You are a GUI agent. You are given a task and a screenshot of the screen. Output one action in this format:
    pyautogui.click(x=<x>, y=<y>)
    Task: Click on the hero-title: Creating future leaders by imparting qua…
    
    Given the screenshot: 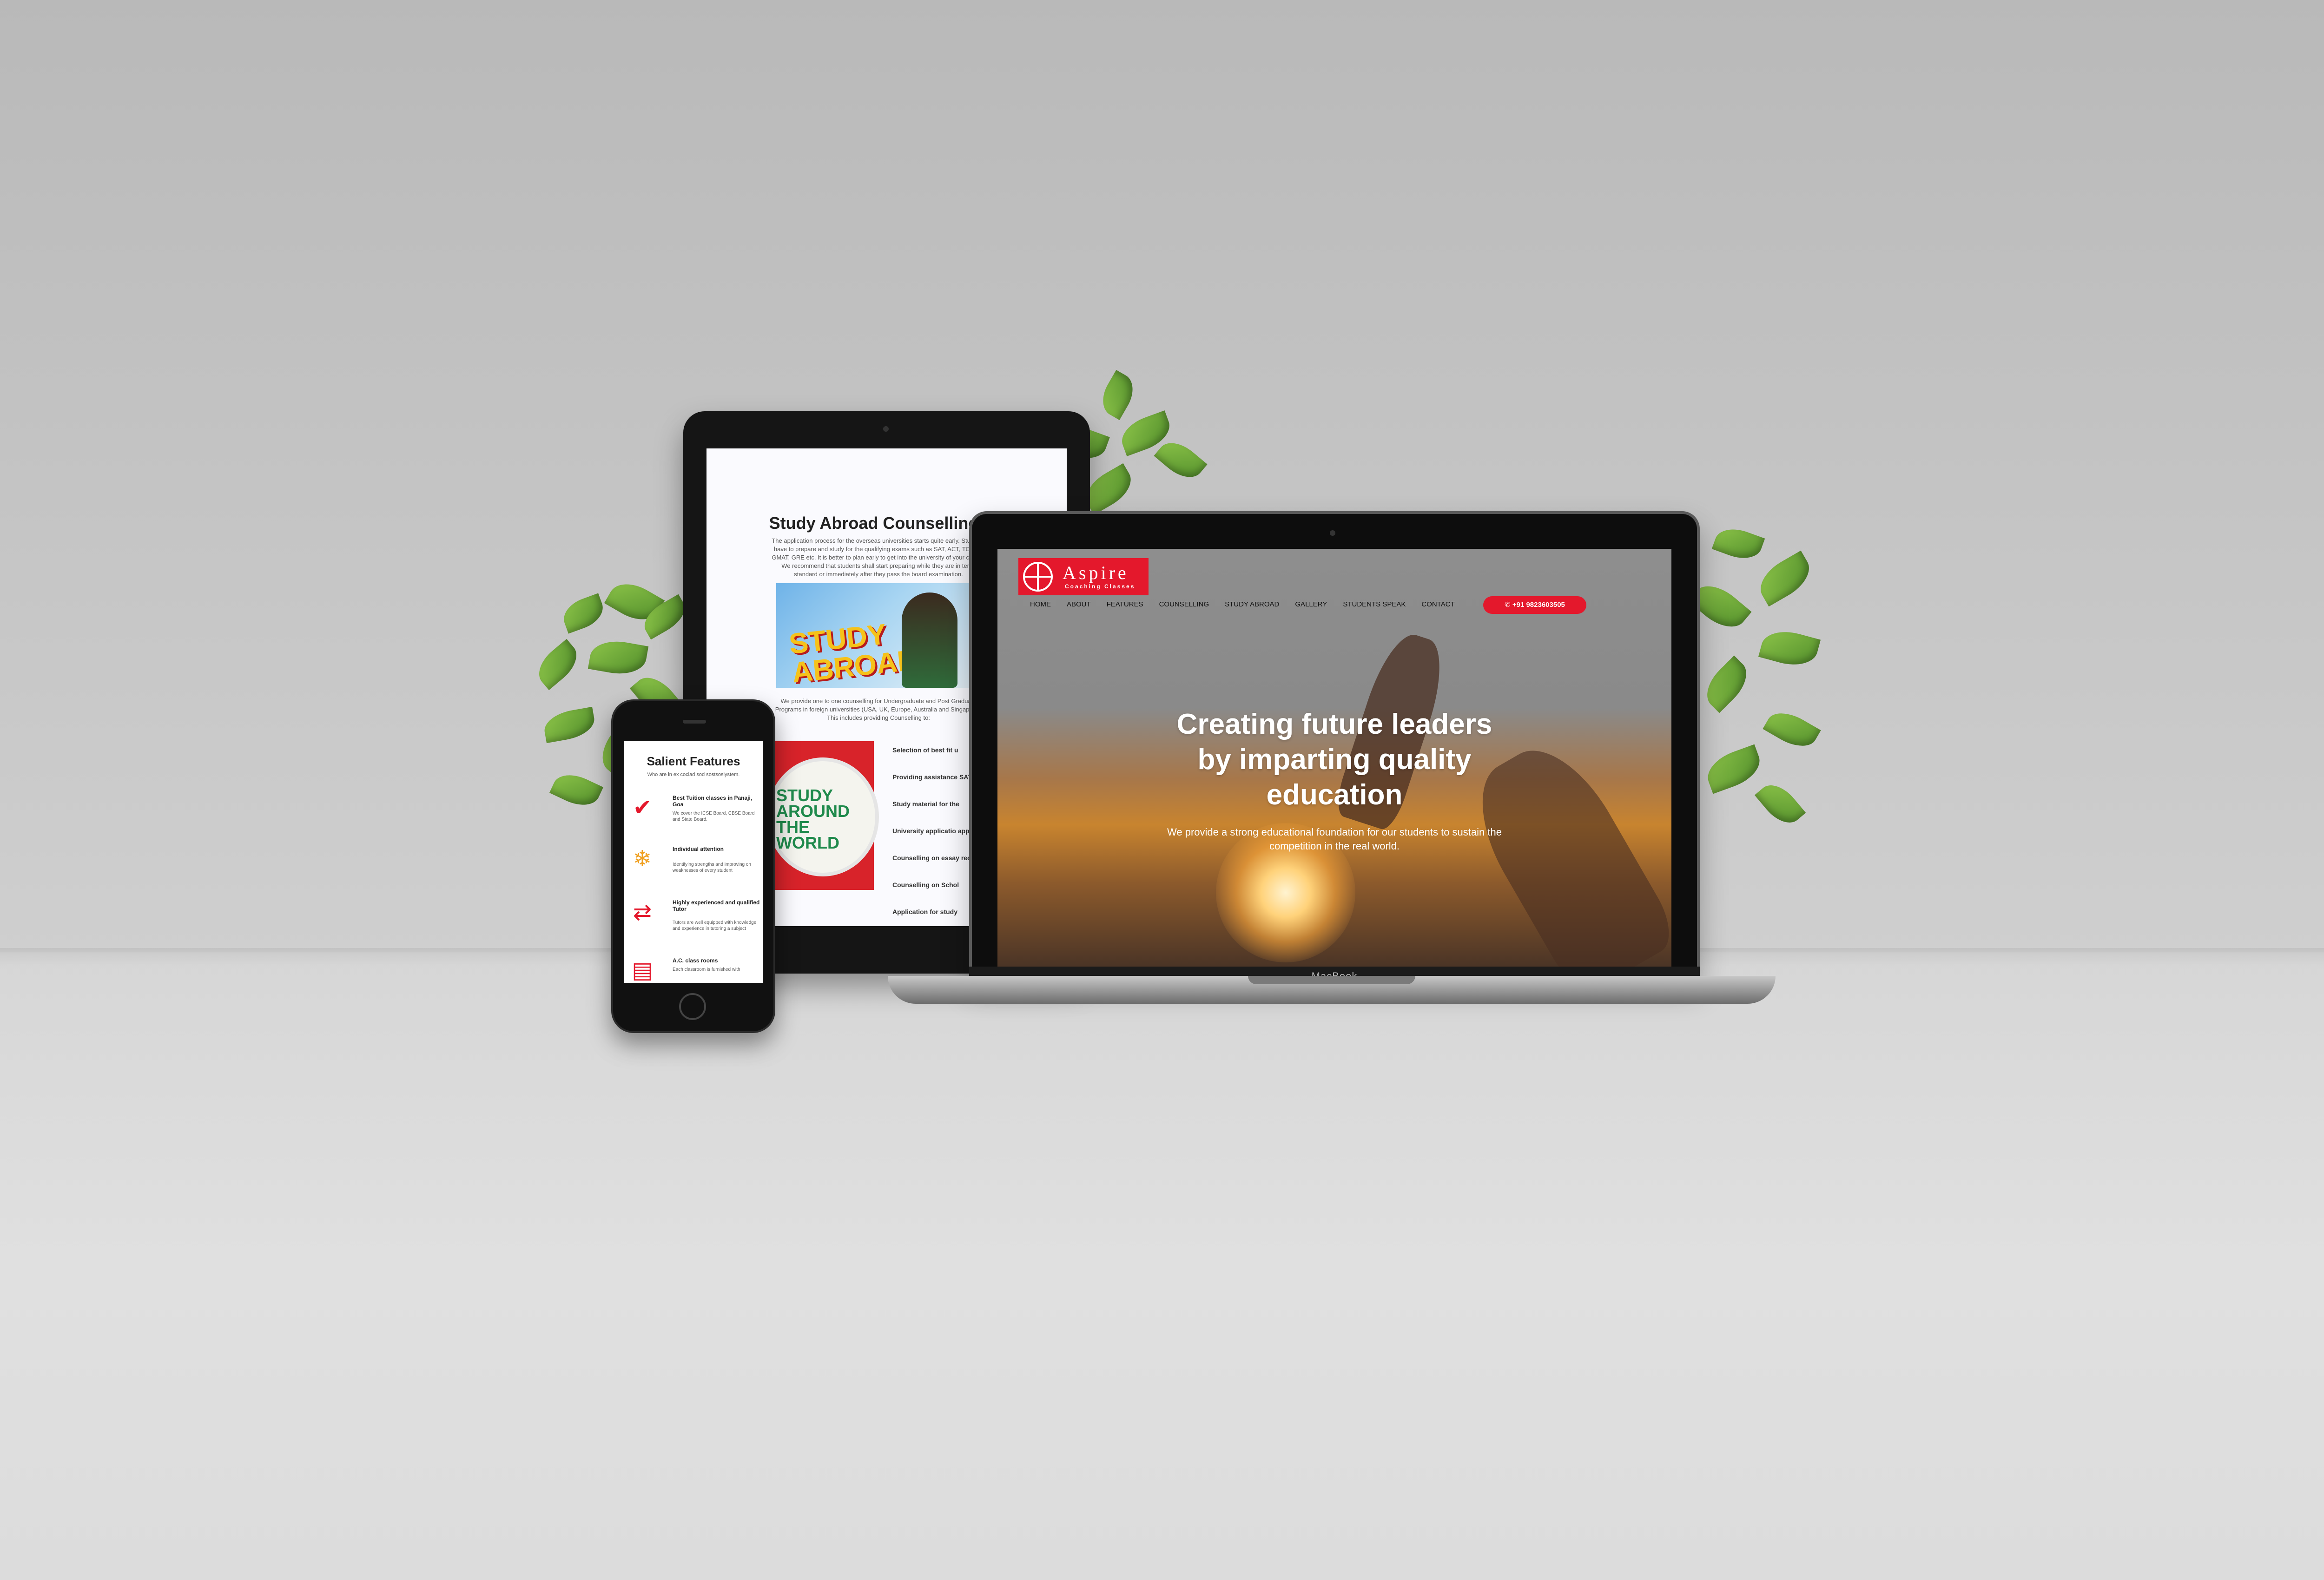 What is the action you would take?
    pyautogui.click(x=1334, y=759)
    